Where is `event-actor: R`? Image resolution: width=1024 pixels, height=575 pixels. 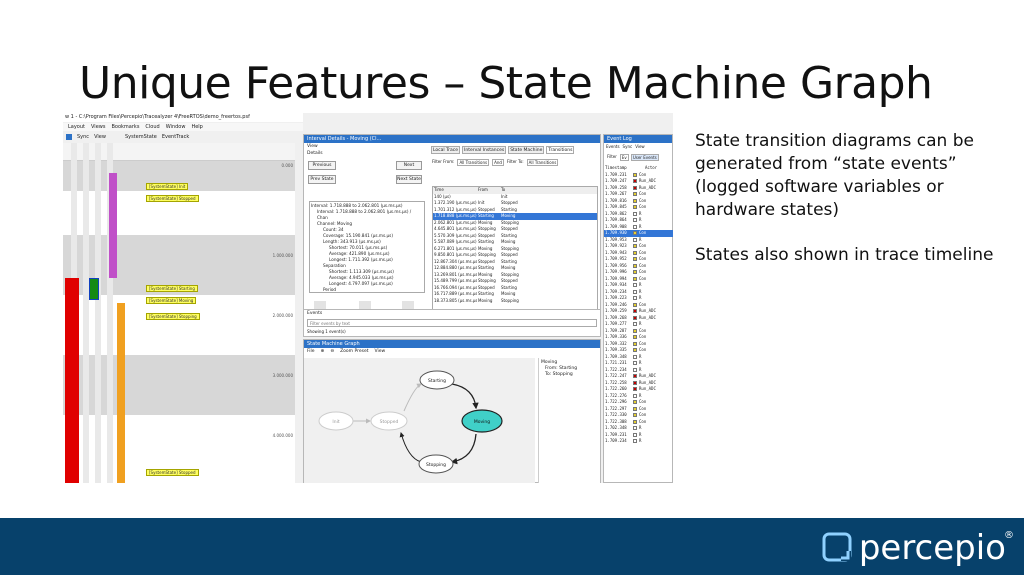
event-actor: R is located at coordinates (640, 440).